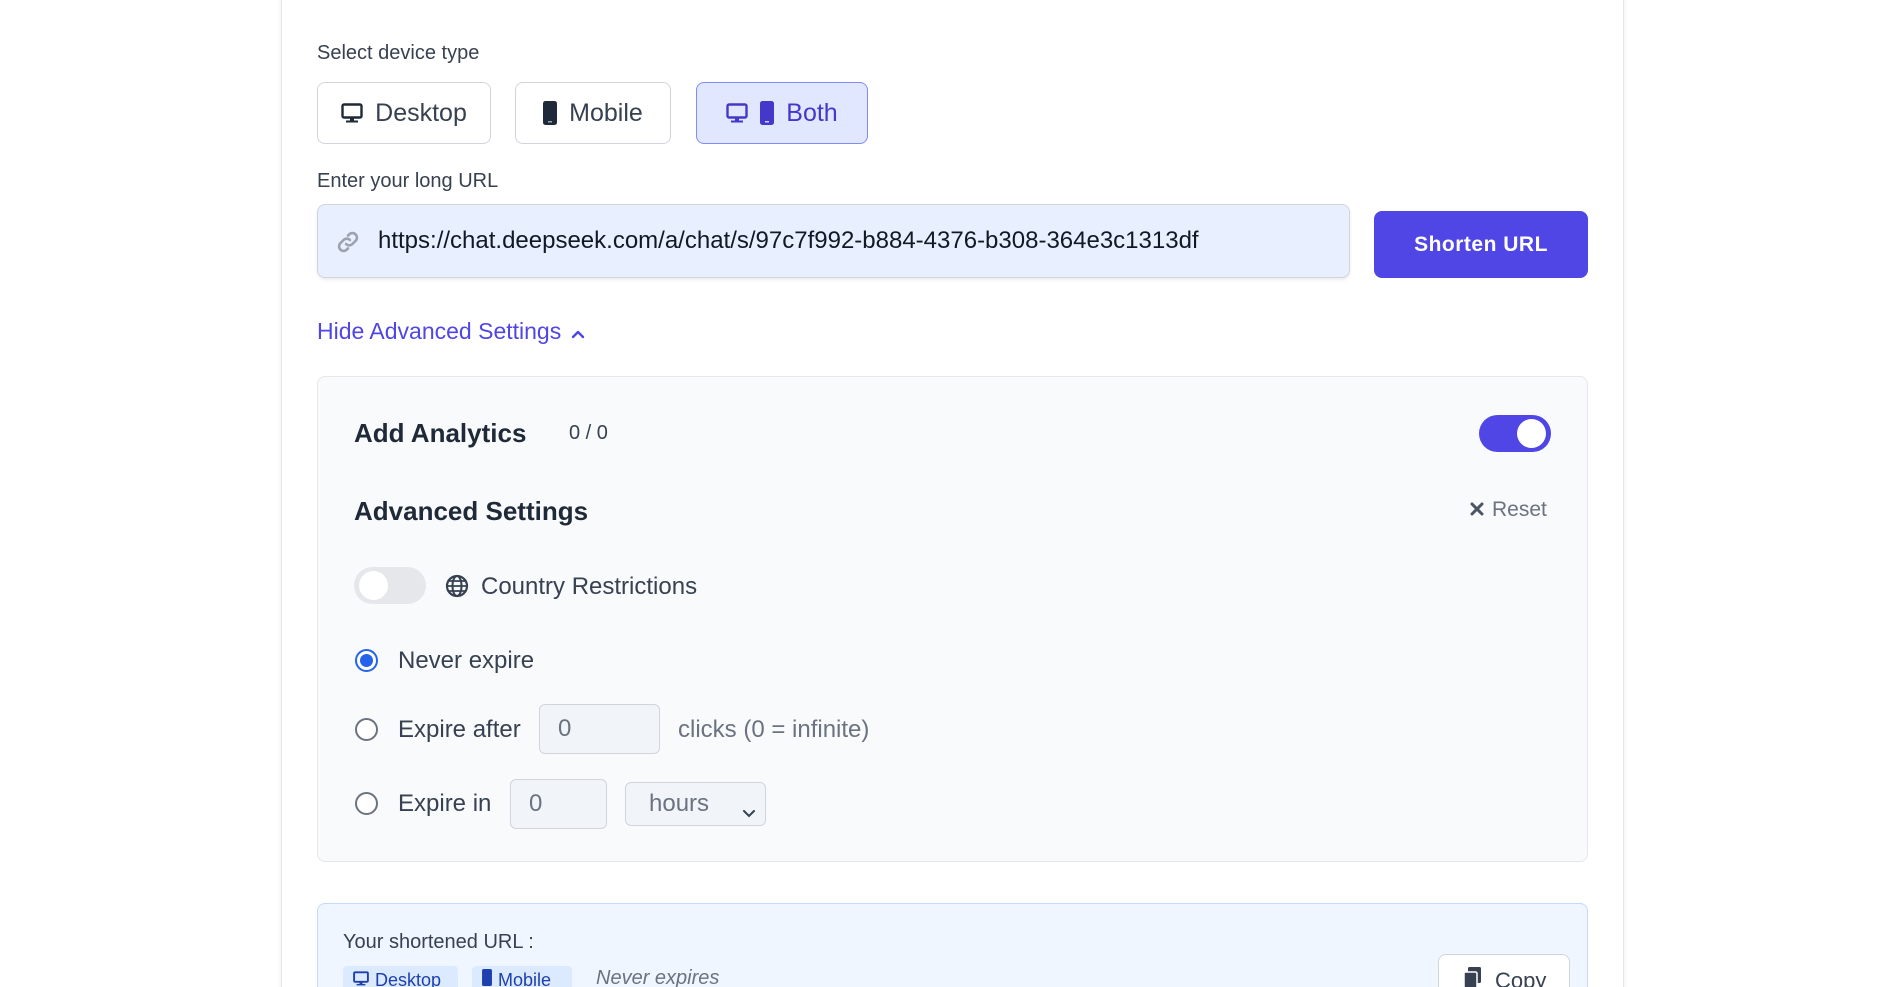  I want to click on url-label: Enter your long URL, so click(408, 181).